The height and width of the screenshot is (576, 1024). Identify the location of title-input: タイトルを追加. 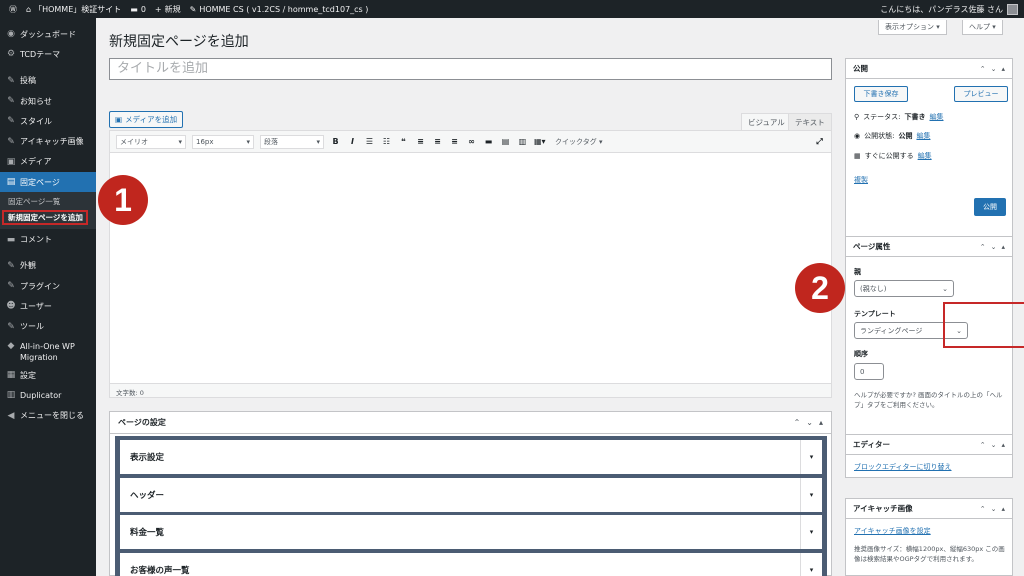
(470, 69).